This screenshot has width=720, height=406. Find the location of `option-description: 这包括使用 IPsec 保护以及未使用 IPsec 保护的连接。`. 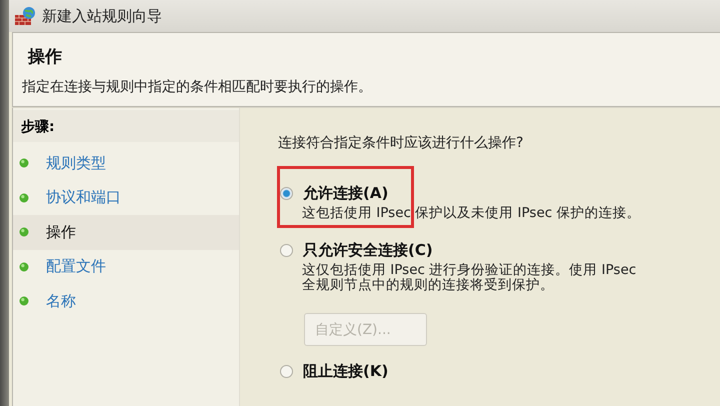

option-description: 这包括使用 IPsec 保护以及未使用 IPsec 保护的连接。 is located at coordinates (472, 213).